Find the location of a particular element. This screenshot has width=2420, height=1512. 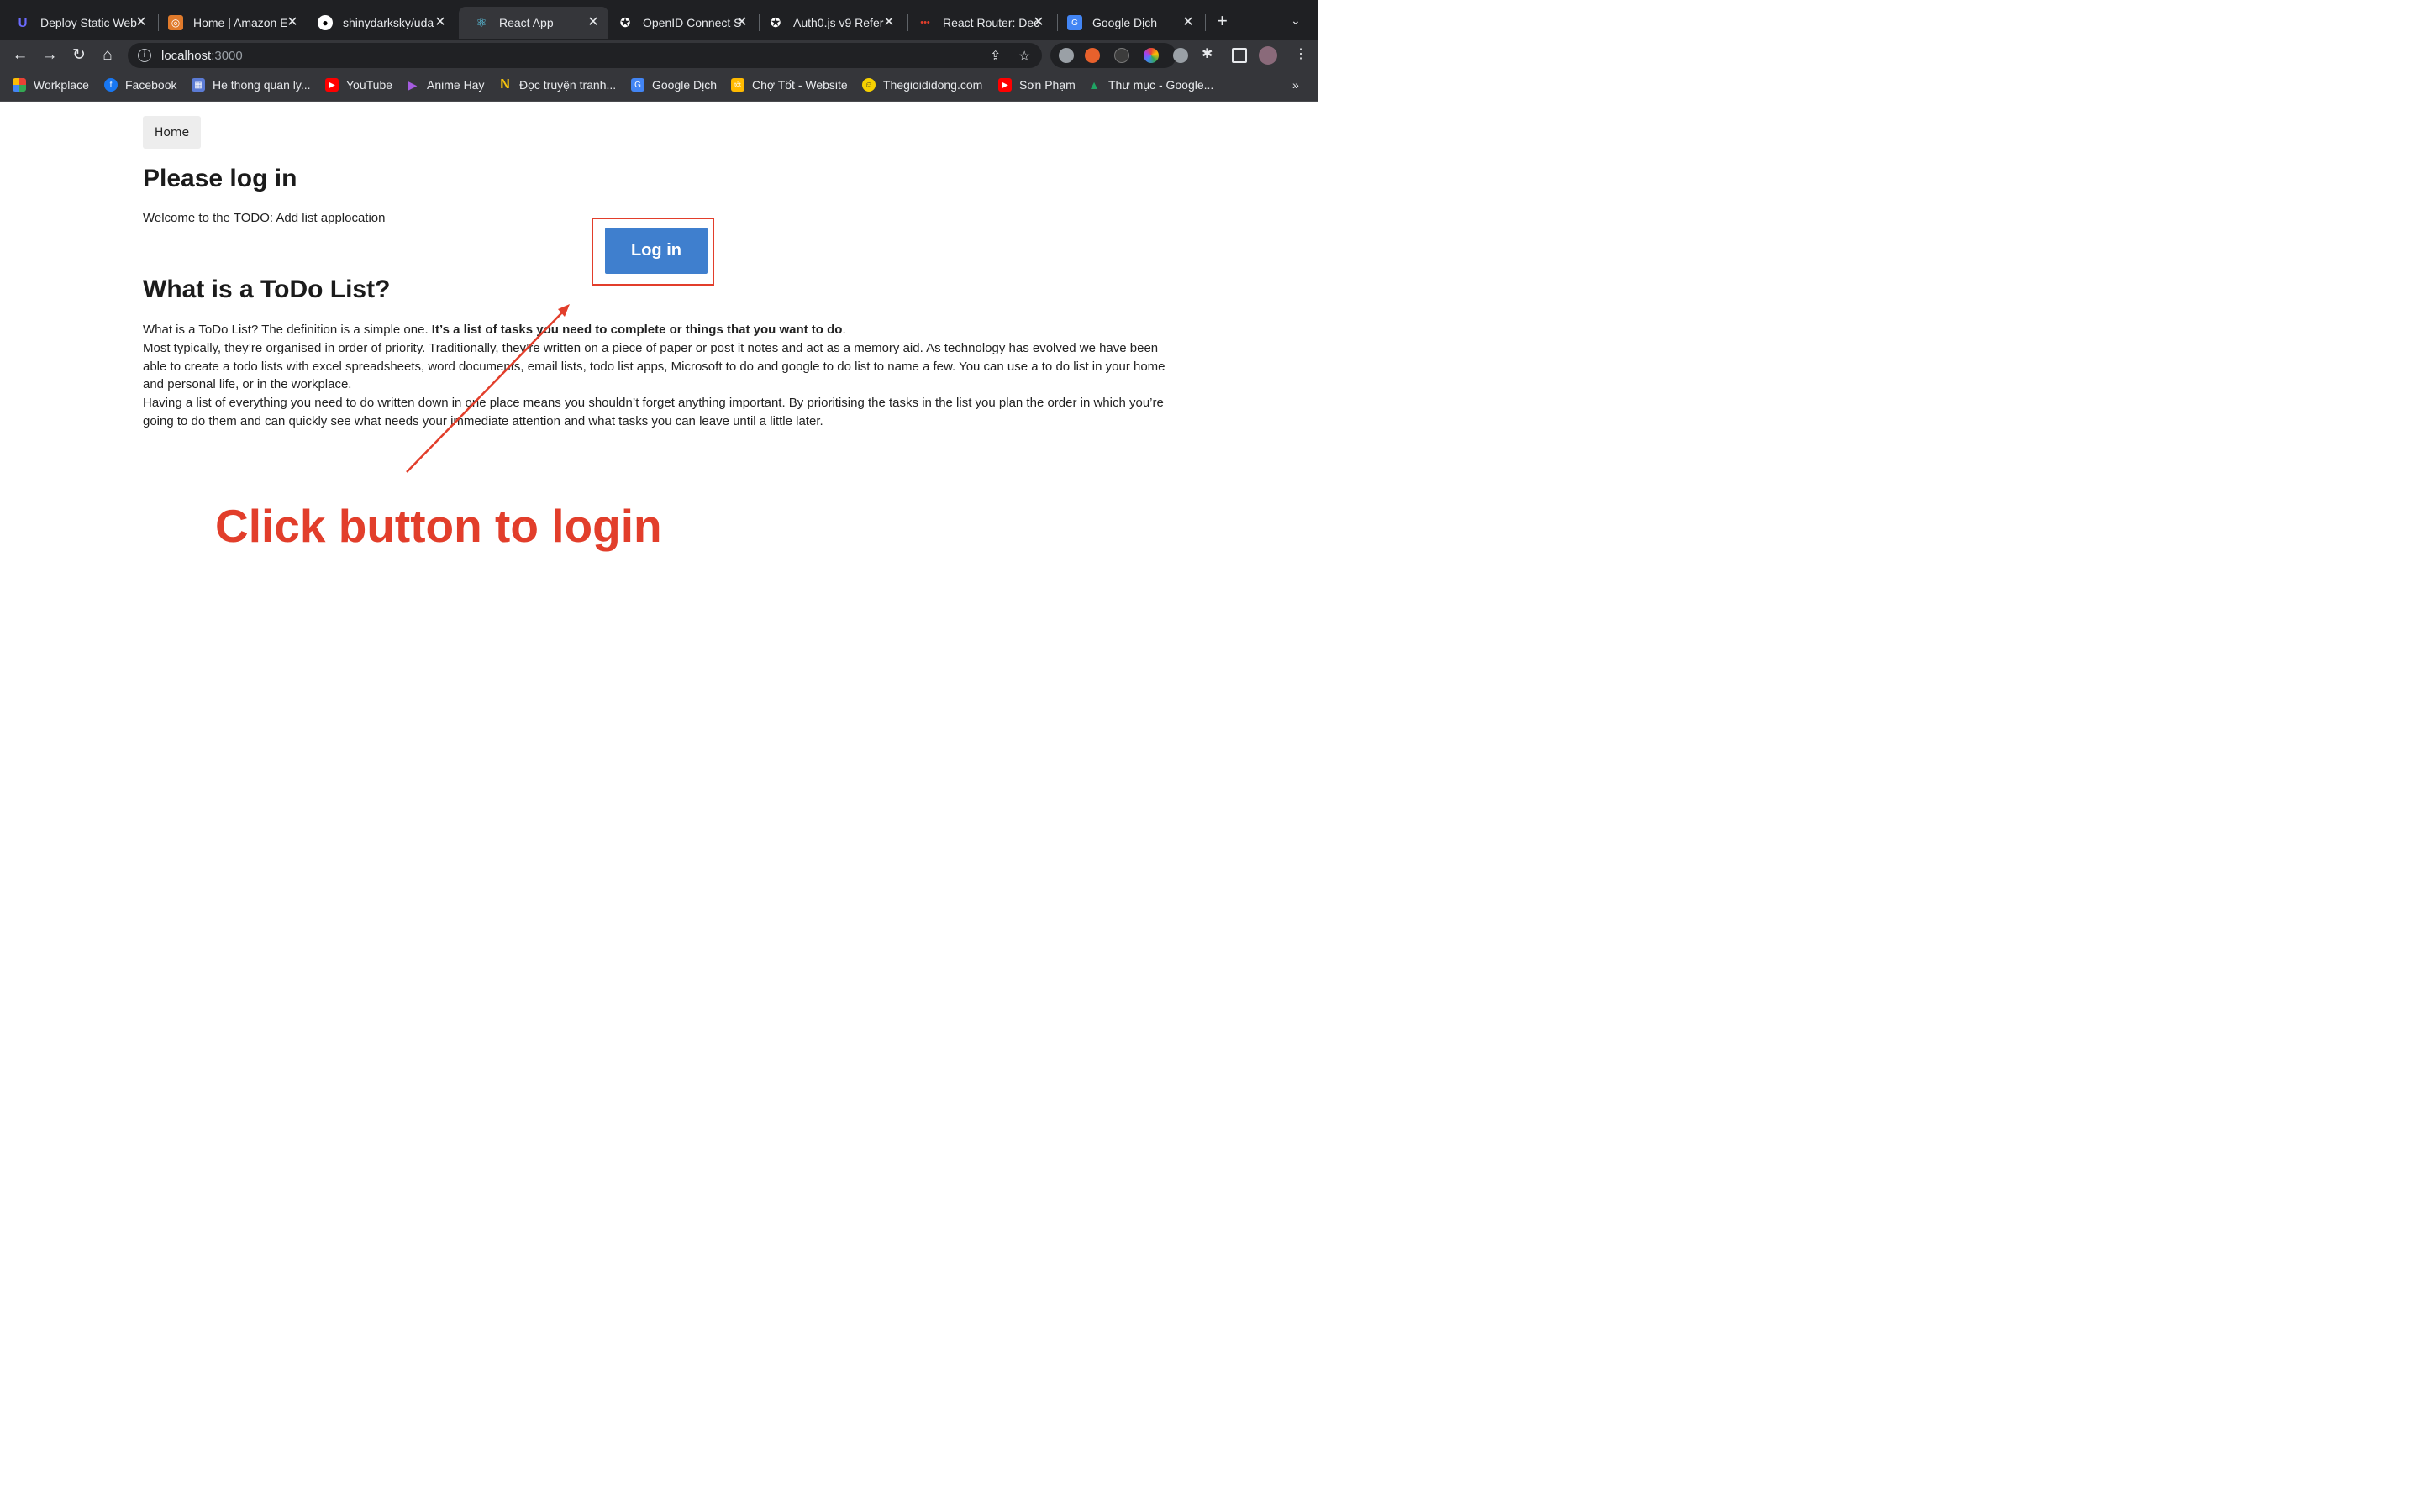

address-bar: i localhost:3000 ⇪ ☆ is located at coordinates (585, 55).